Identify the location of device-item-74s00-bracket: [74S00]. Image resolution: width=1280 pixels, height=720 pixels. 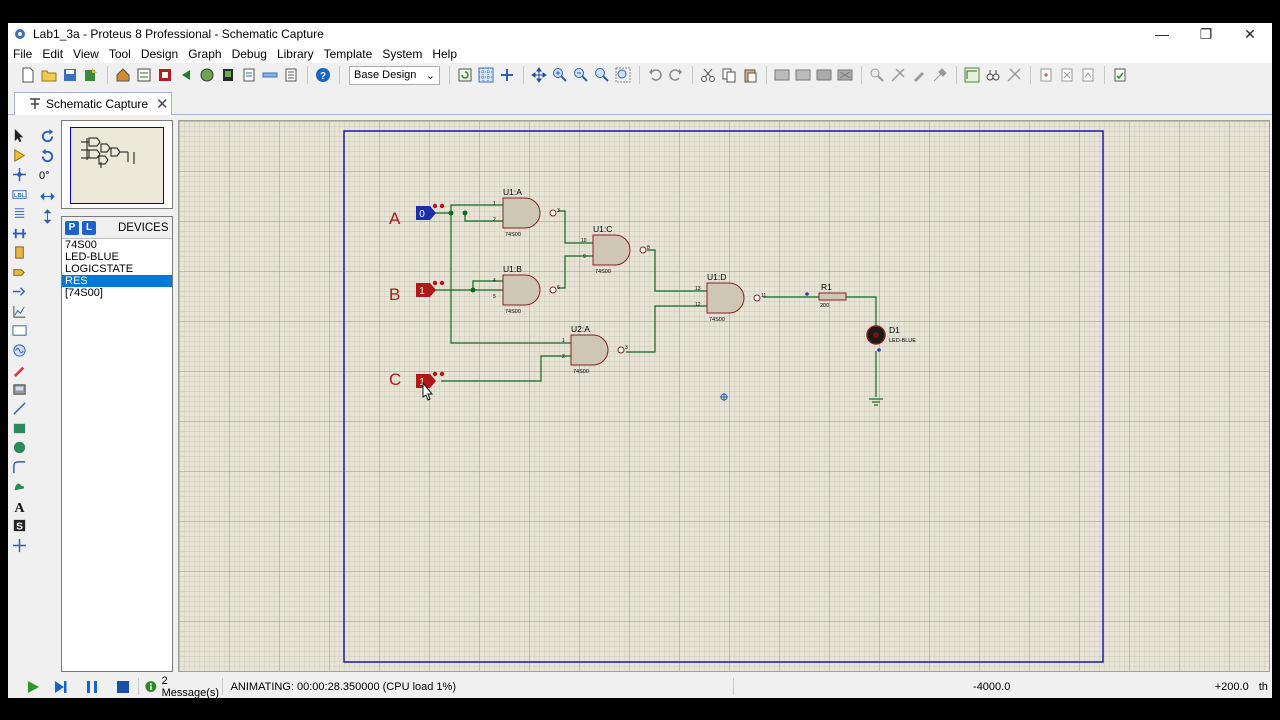
(117, 293).